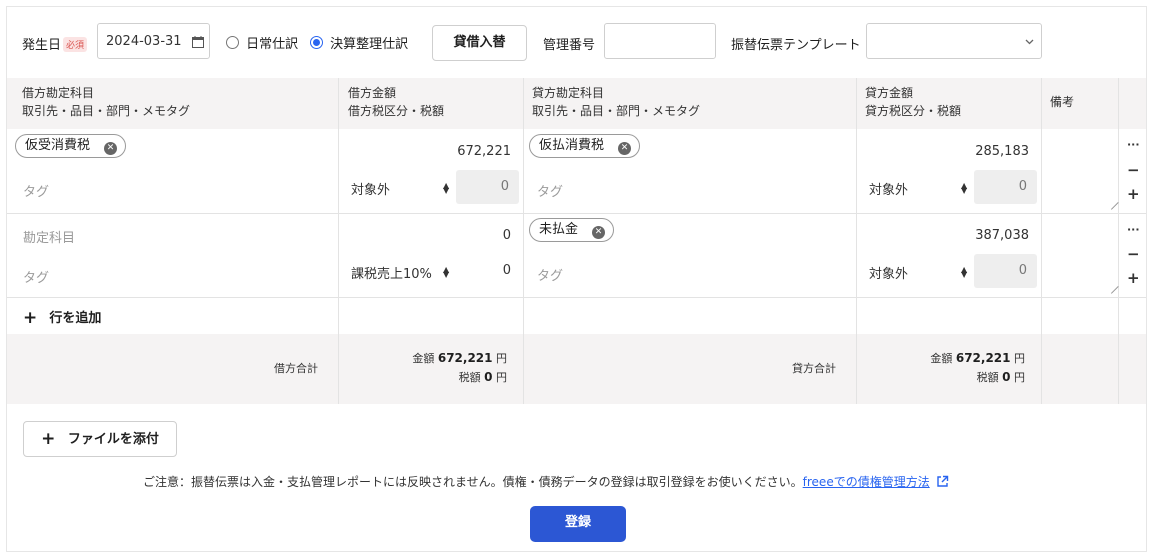 This screenshot has width=1153, height=556. I want to click on debit-account-input: 勘定科目, so click(49, 236).